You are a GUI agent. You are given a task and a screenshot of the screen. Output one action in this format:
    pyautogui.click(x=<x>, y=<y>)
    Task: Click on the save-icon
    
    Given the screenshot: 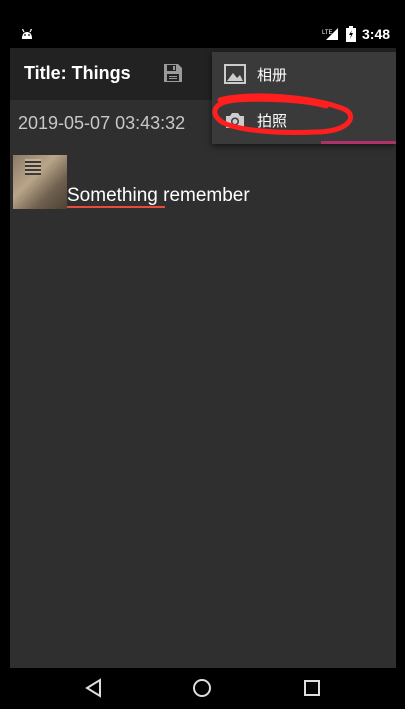 What is the action you would take?
    pyautogui.click(x=173, y=73)
    